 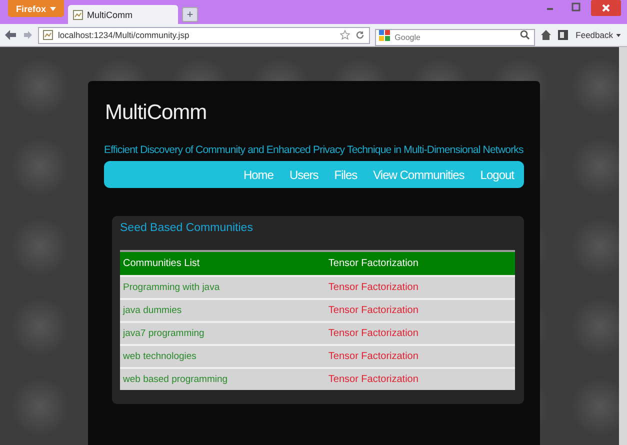 I want to click on address-bar: localhost:1234/Multi/community.jsp, so click(x=204, y=35).